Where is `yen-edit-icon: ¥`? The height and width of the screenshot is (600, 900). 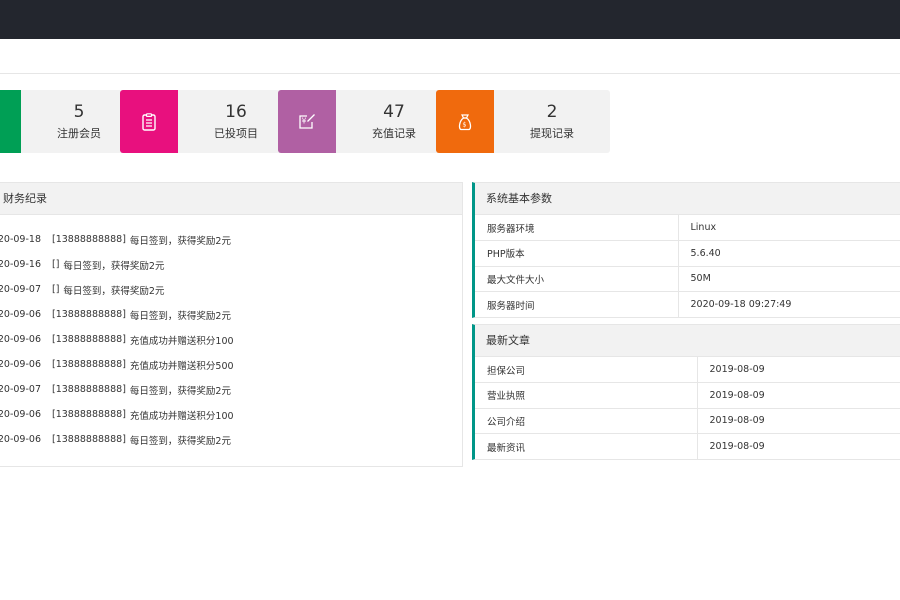
yen-edit-icon: ¥ is located at coordinates (307, 121).